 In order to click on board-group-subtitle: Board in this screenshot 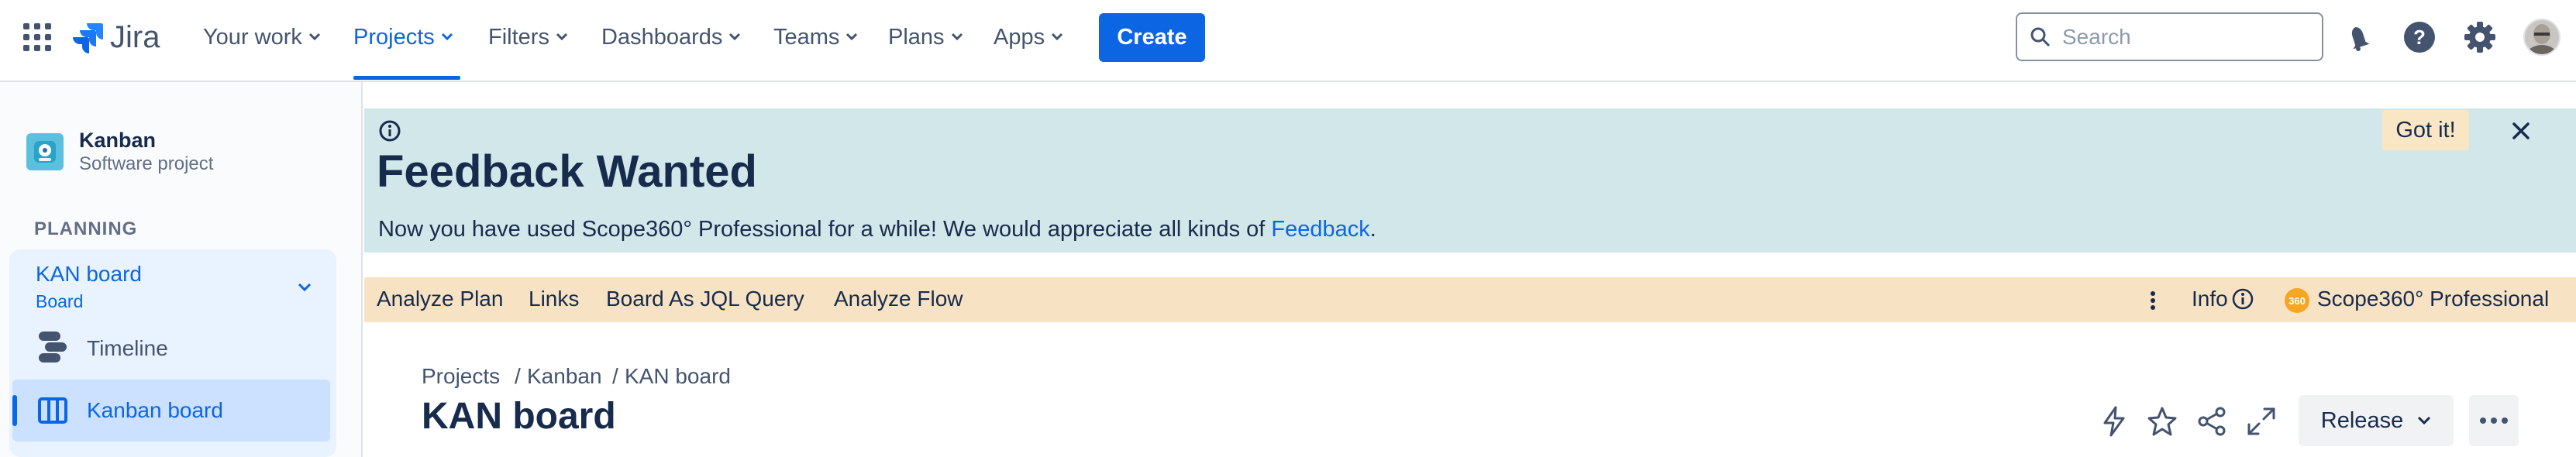, I will do `click(60, 301)`.